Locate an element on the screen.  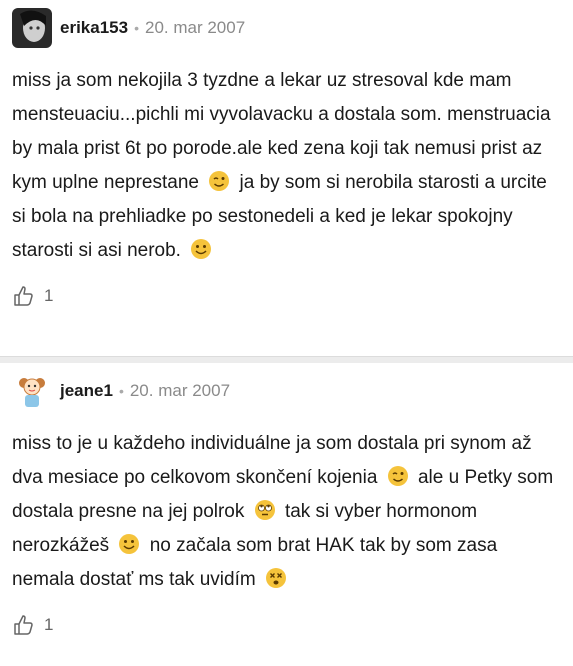
eye-roll-emoji-icon is located at coordinates (264, 510).